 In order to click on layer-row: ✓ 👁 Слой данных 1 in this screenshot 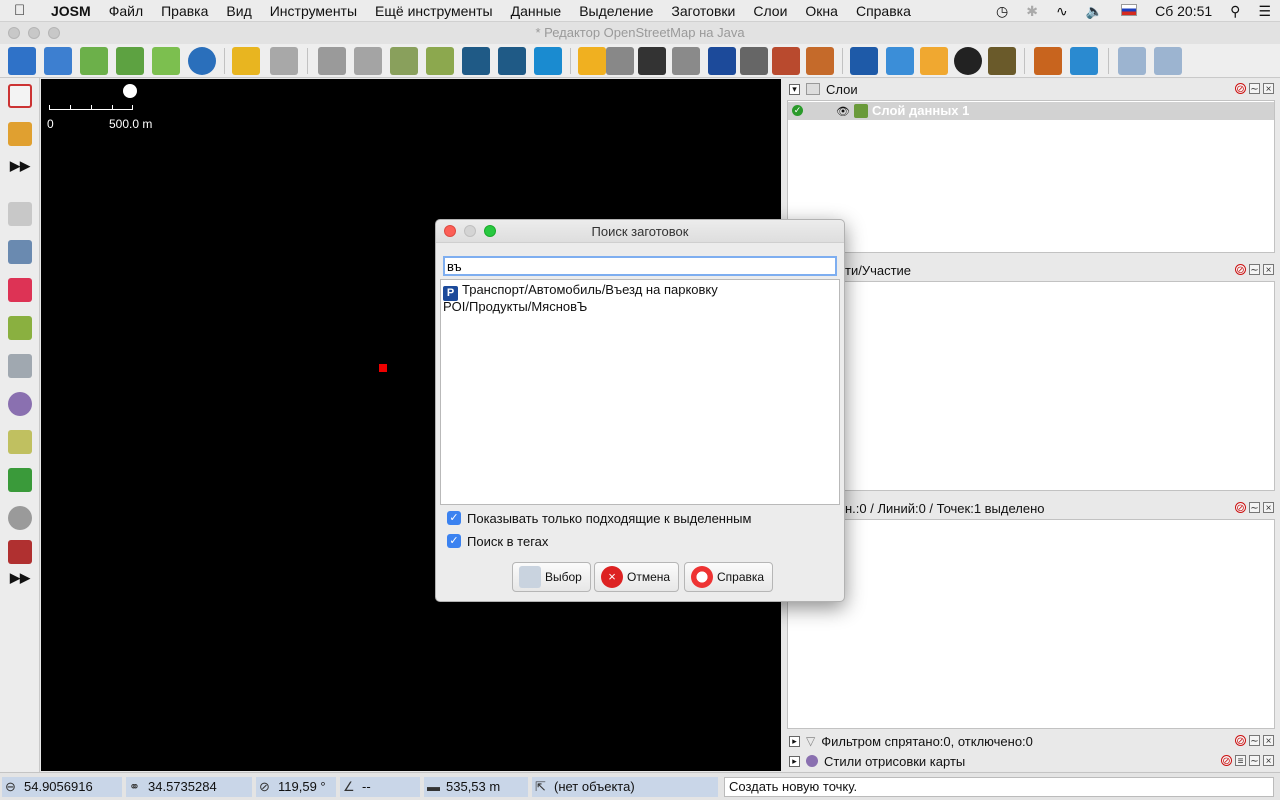, I will do `click(1031, 111)`.